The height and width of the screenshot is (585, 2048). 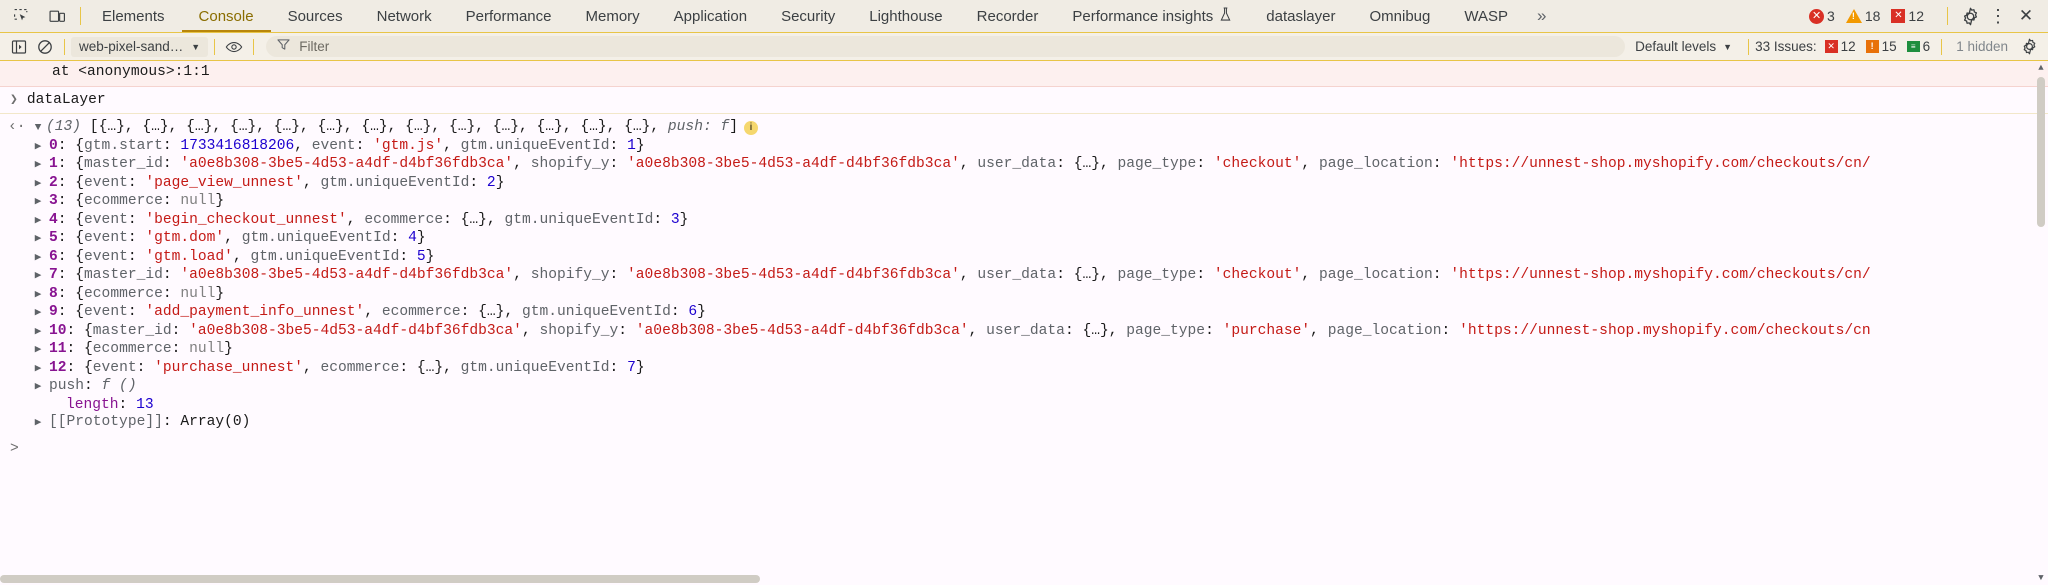 I want to click on live-expression-icon, so click(x=234, y=47).